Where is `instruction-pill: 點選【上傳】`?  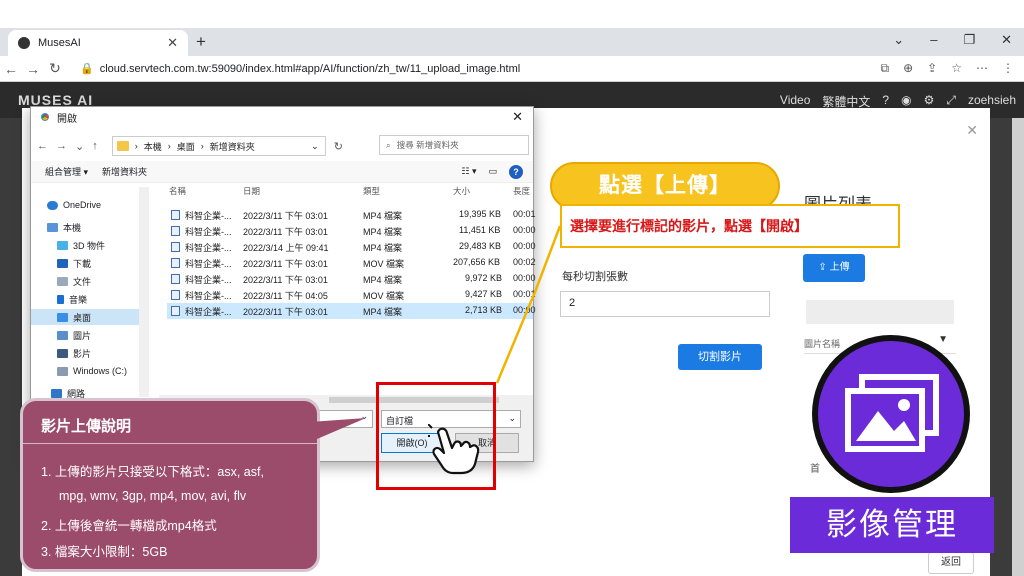 instruction-pill: 點選【上傳】 is located at coordinates (665, 186).